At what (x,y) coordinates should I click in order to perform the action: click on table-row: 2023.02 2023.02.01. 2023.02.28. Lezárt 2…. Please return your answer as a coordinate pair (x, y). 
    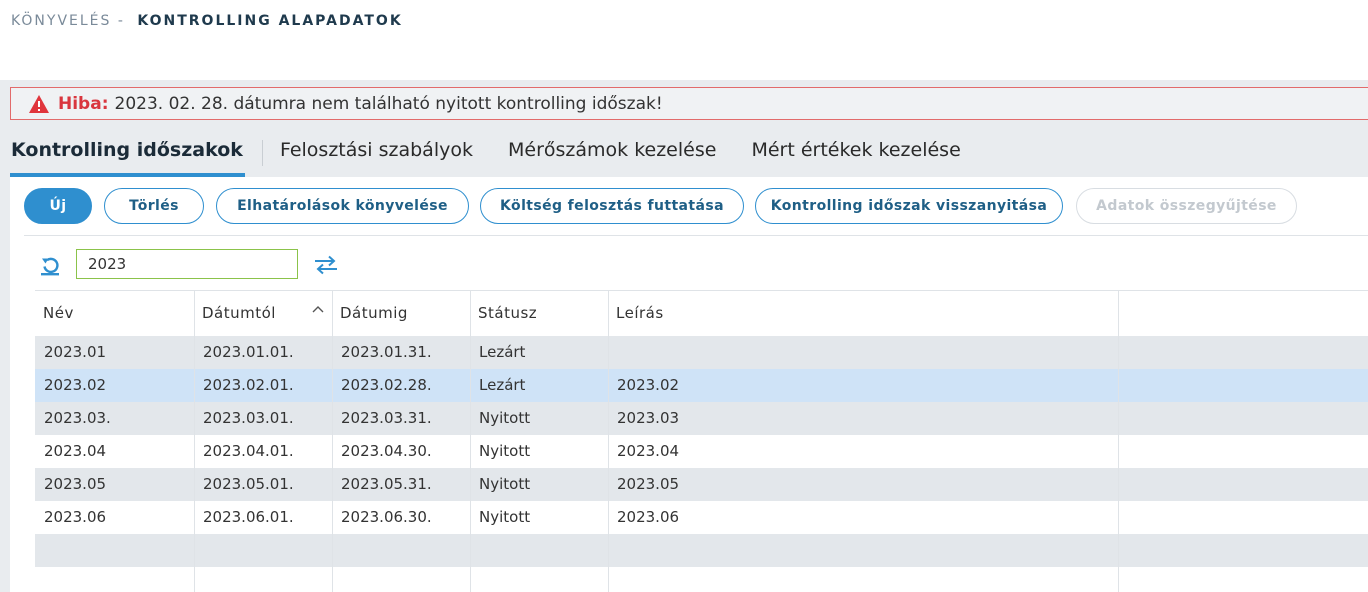
    Looking at the image, I should click on (701, 385).